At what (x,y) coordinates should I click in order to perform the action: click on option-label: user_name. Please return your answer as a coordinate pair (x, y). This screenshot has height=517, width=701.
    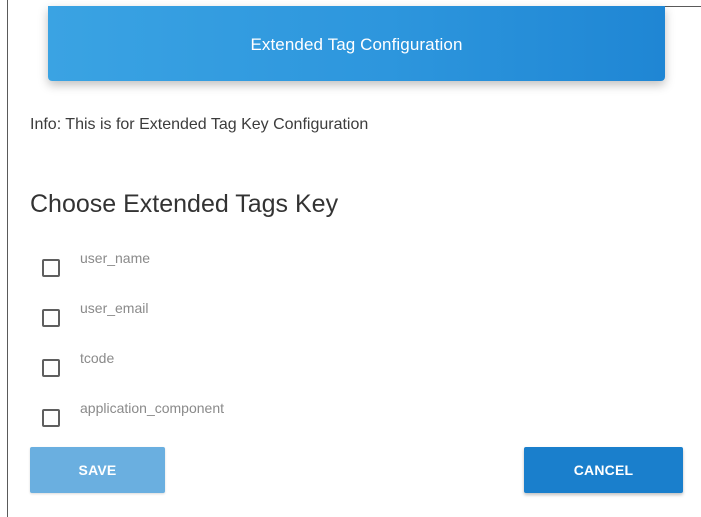
    Looking at the image, I should click on (115, 258).